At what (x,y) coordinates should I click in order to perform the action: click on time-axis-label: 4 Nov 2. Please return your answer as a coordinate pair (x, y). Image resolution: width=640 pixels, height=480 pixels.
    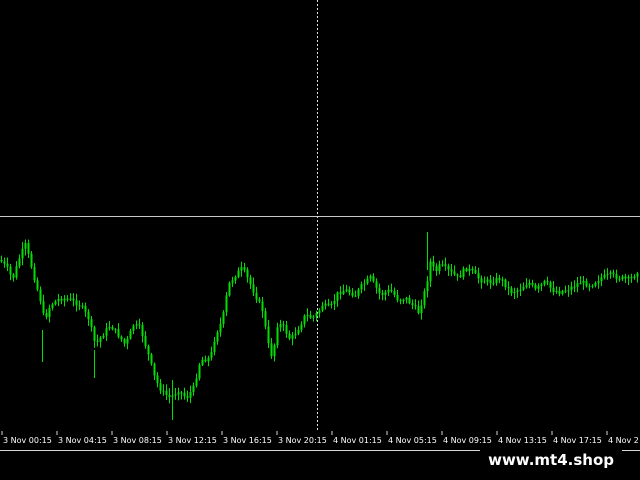
    Looking at the image, I should click on (623, 440).